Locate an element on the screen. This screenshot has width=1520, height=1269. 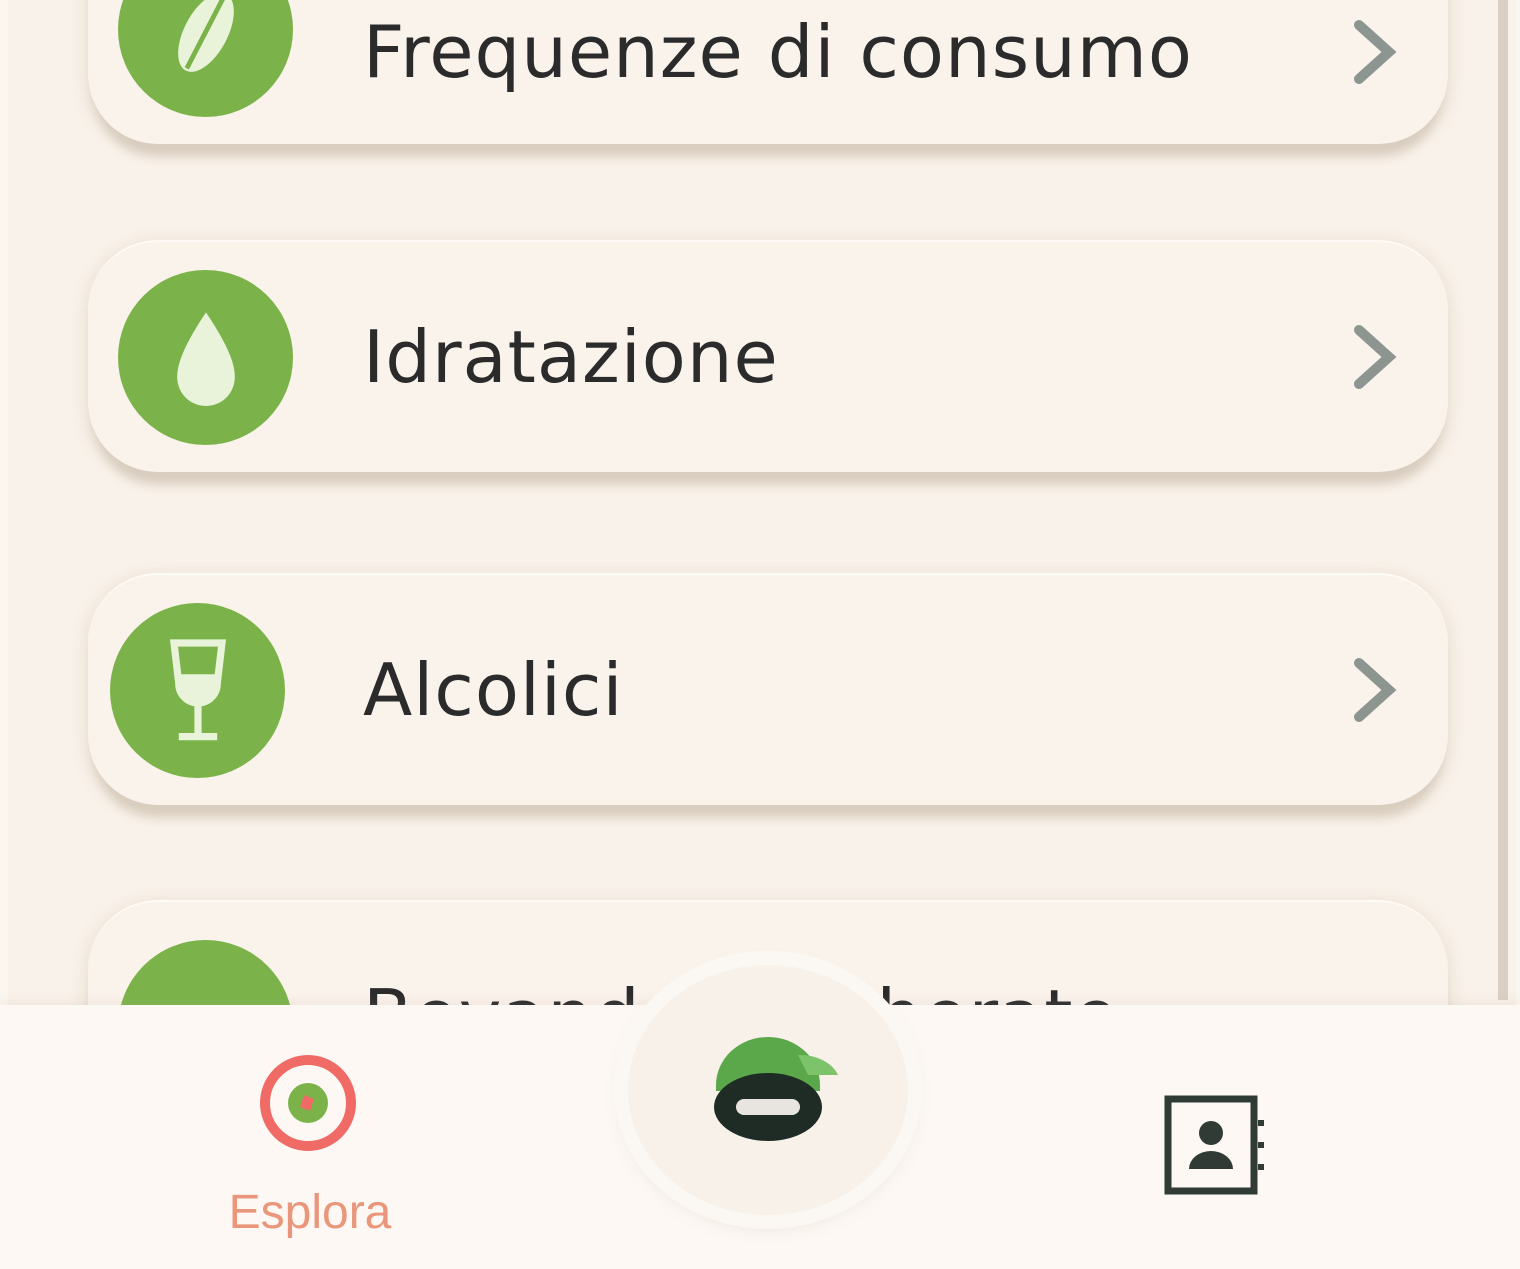
list-item-label: Idratazione is located at coordinates (571, 357).